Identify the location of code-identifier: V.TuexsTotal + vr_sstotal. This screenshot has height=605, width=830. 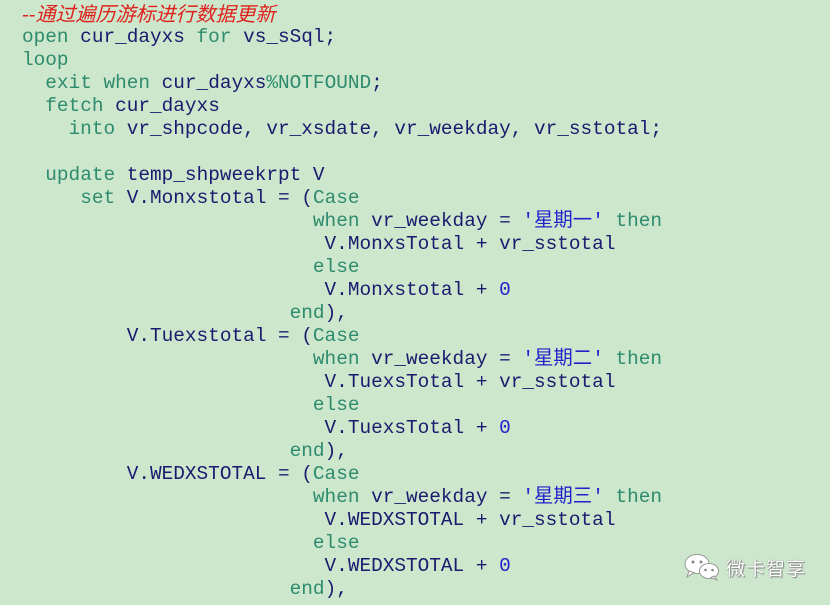
(319, 382).